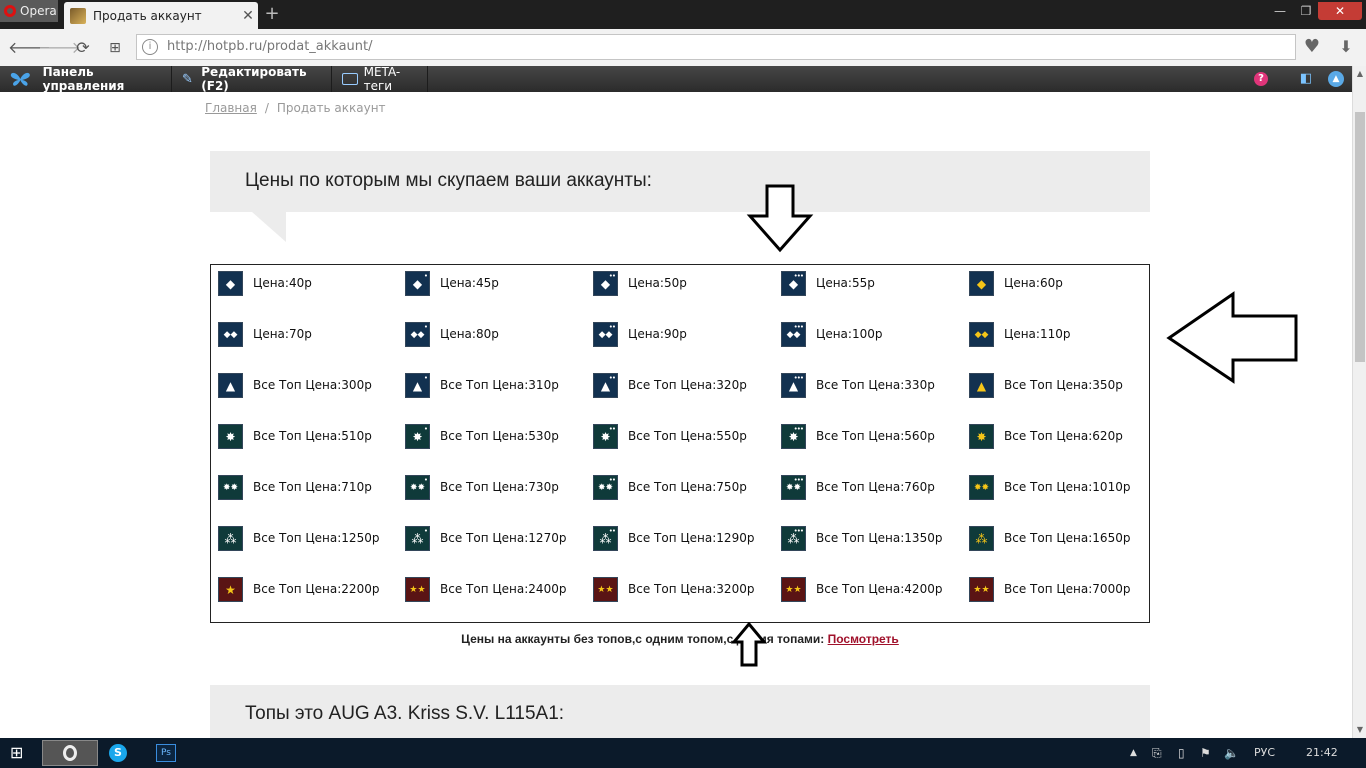 This screenshot has width=1366, height=768. I want to click on window-close-button: ✕, so click(1340, 11).